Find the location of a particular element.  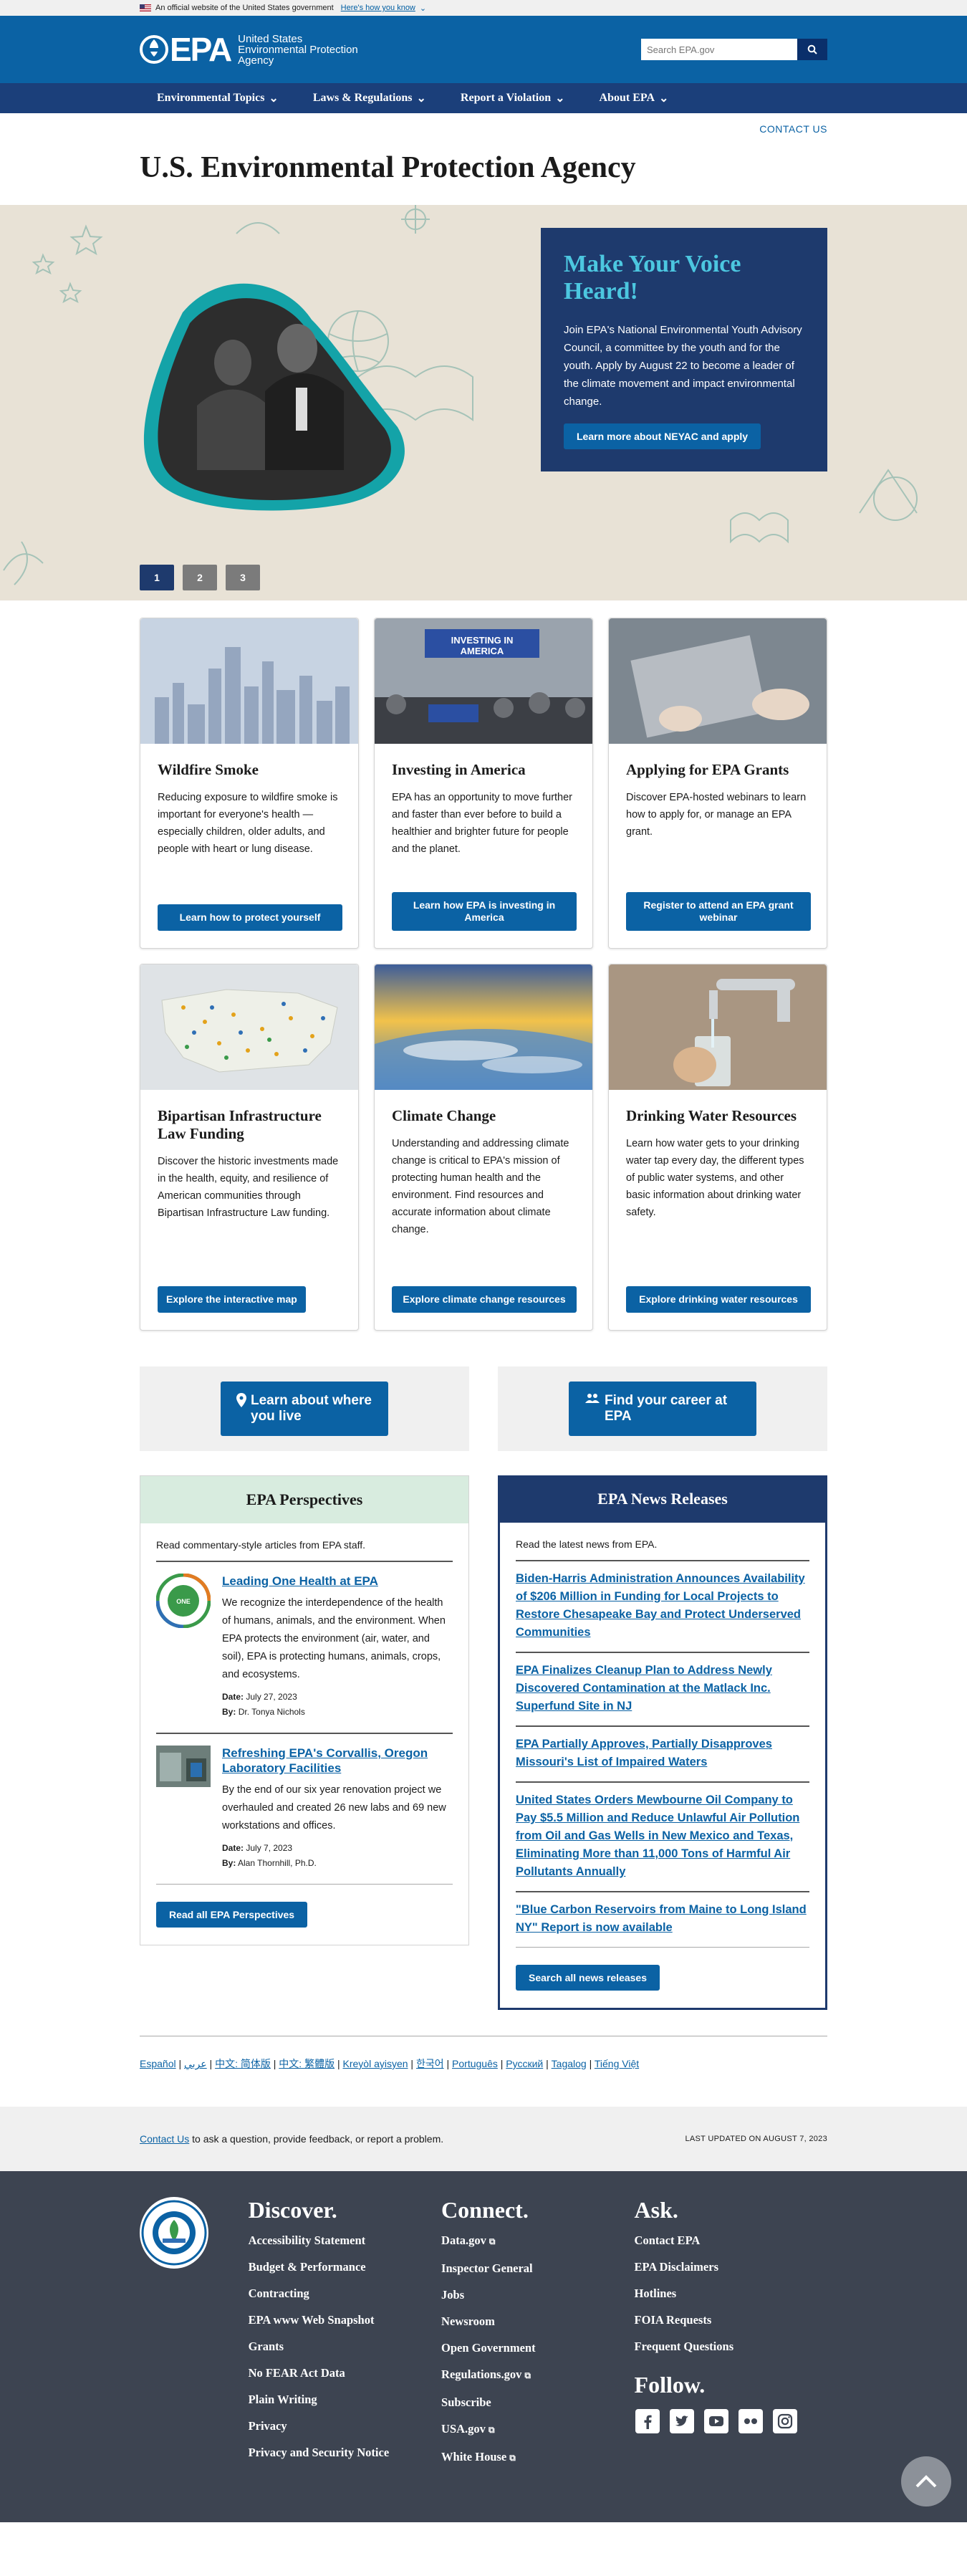

lang-link: Русский is located at coordinates (524, 2063).